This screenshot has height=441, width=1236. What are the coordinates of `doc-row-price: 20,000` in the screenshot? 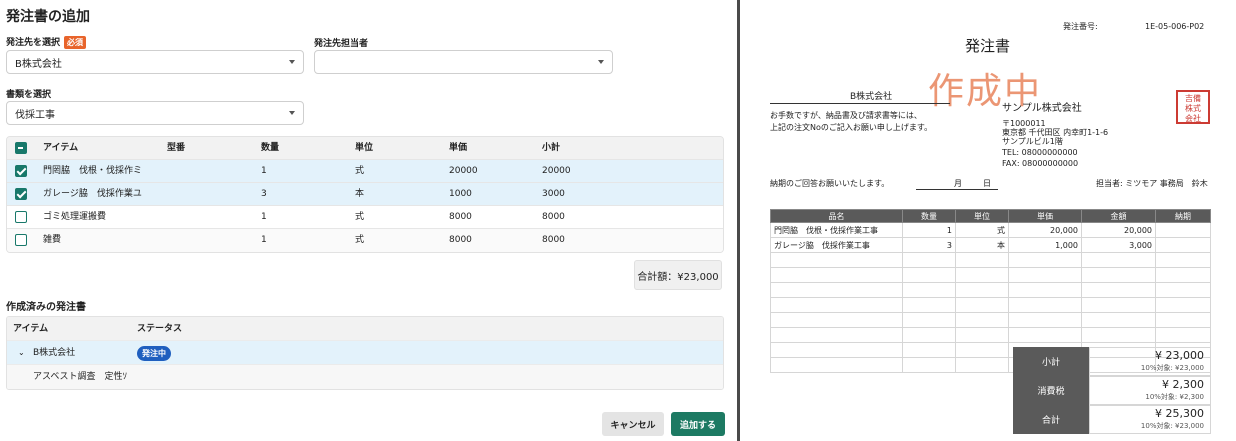 It's located at (1045, 230).